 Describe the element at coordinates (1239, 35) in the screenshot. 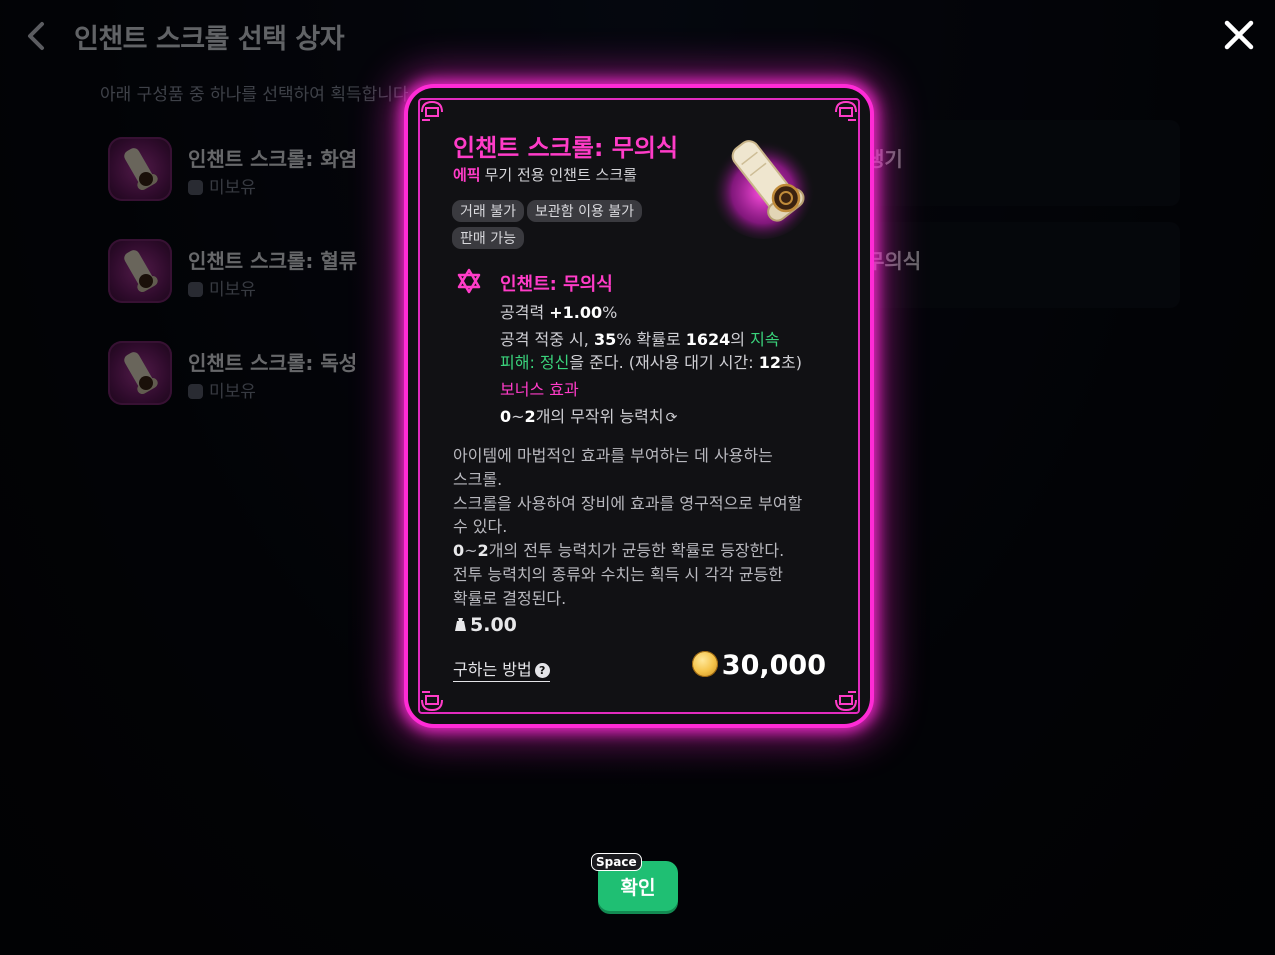

I see `close-icon` at that location.